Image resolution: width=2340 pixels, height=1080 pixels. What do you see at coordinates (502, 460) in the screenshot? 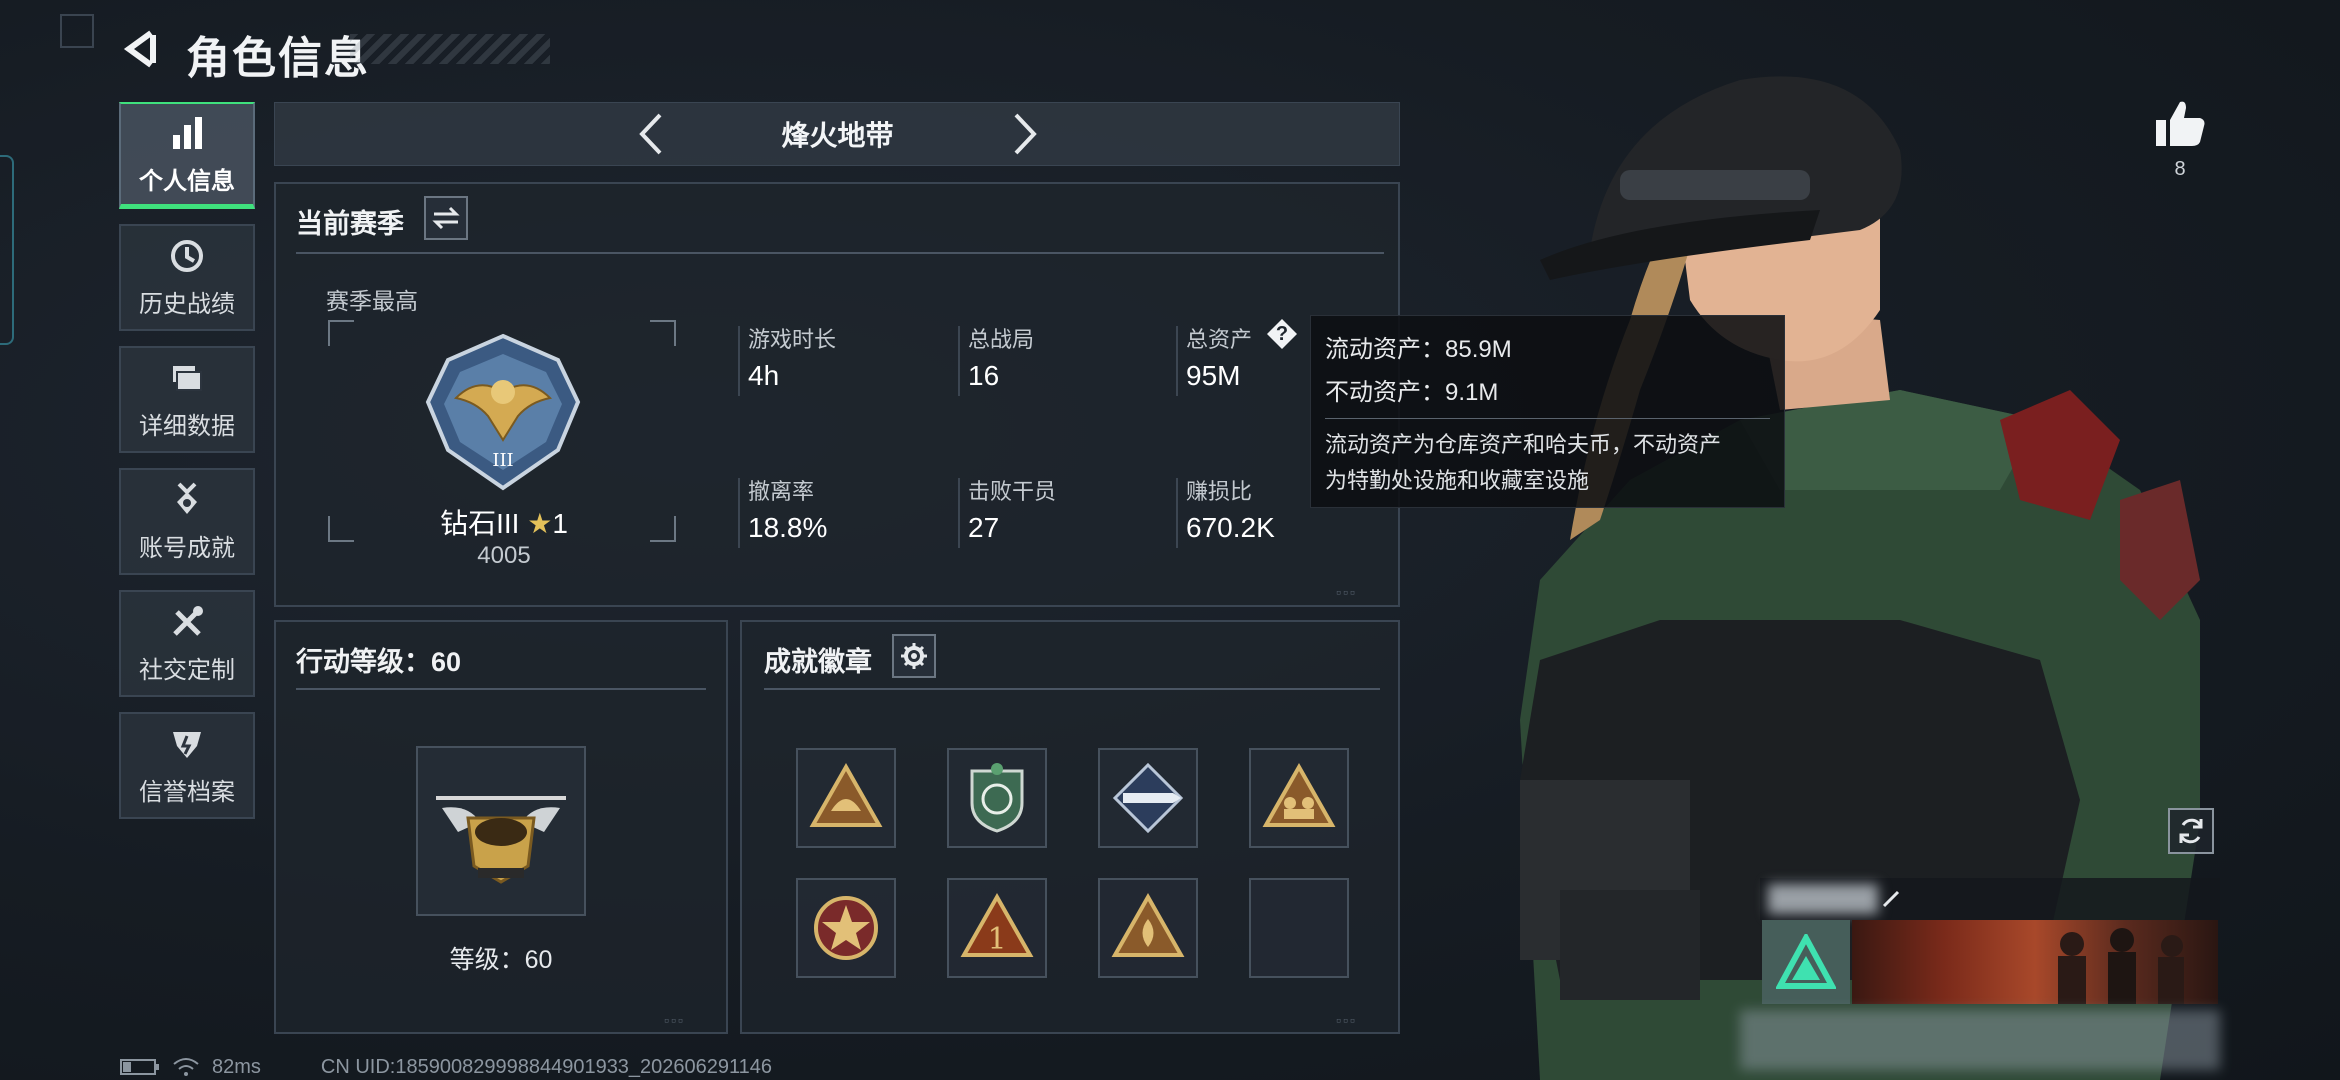
I see `svg-text: III` at bounding box center [502, 460].